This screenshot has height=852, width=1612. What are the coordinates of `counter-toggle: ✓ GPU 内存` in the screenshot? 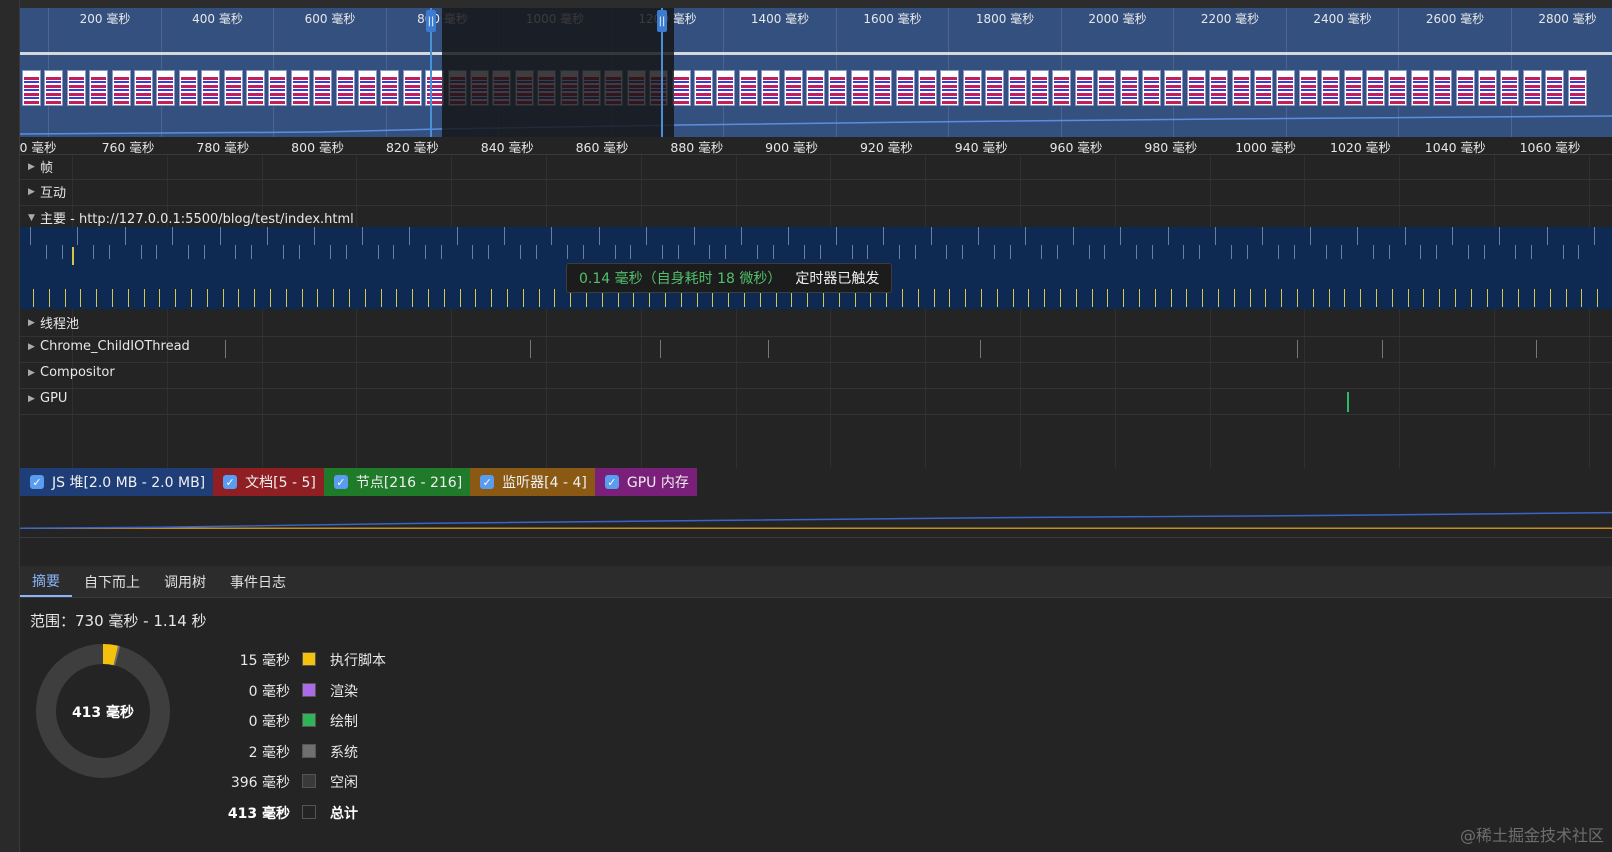 It's located at (645, 482).